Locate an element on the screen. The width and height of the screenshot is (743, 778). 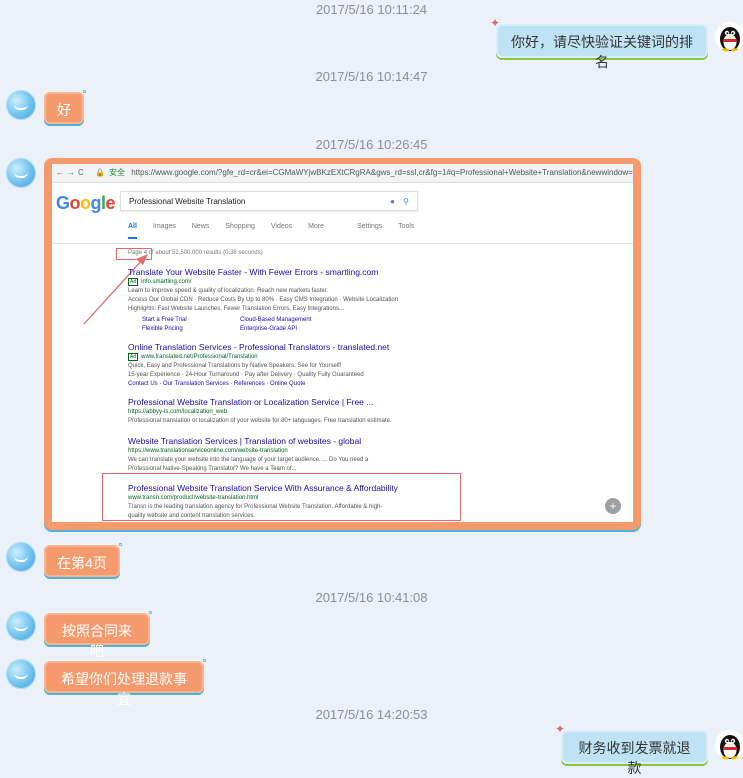
message-bubble-incoming: 按照合同来吧 is located at coordinates (97, 636).